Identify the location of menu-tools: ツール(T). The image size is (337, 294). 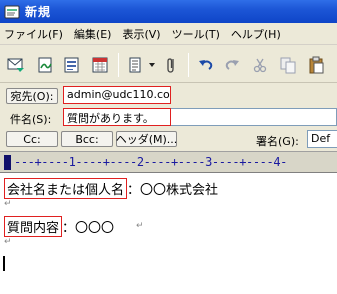
(196, 34).